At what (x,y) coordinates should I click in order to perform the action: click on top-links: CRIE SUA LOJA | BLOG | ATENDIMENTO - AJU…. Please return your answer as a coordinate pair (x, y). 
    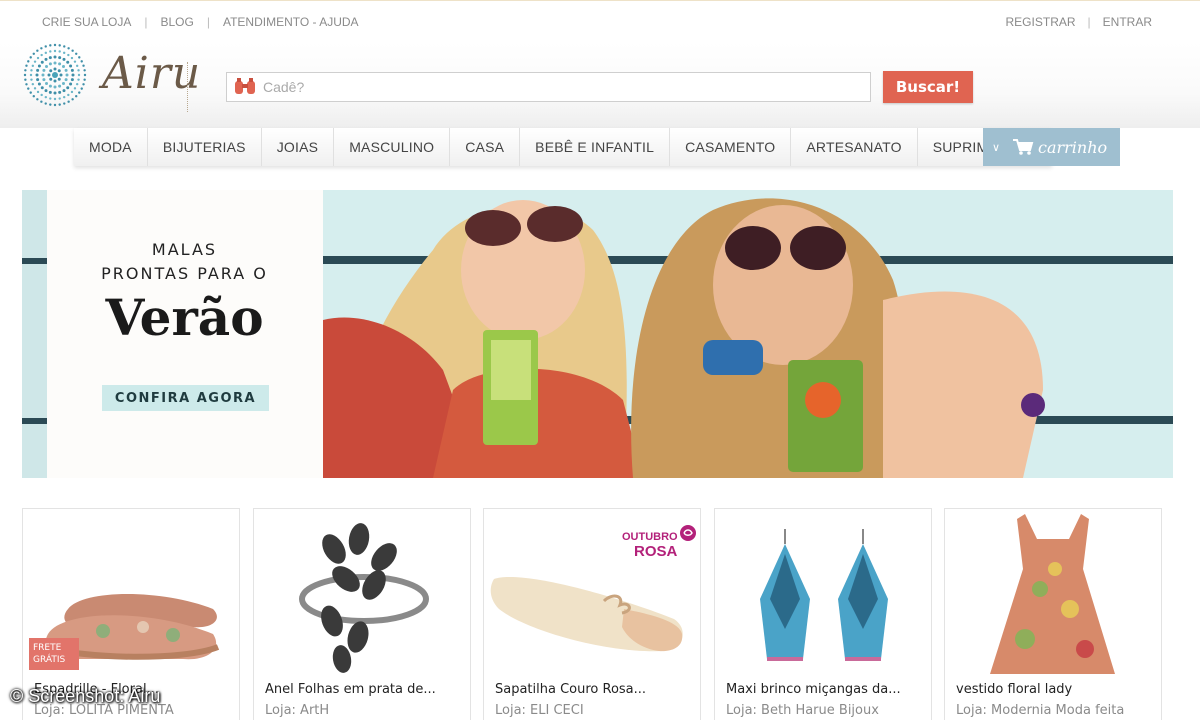
    Looking at the image, I should click on (200, 22).